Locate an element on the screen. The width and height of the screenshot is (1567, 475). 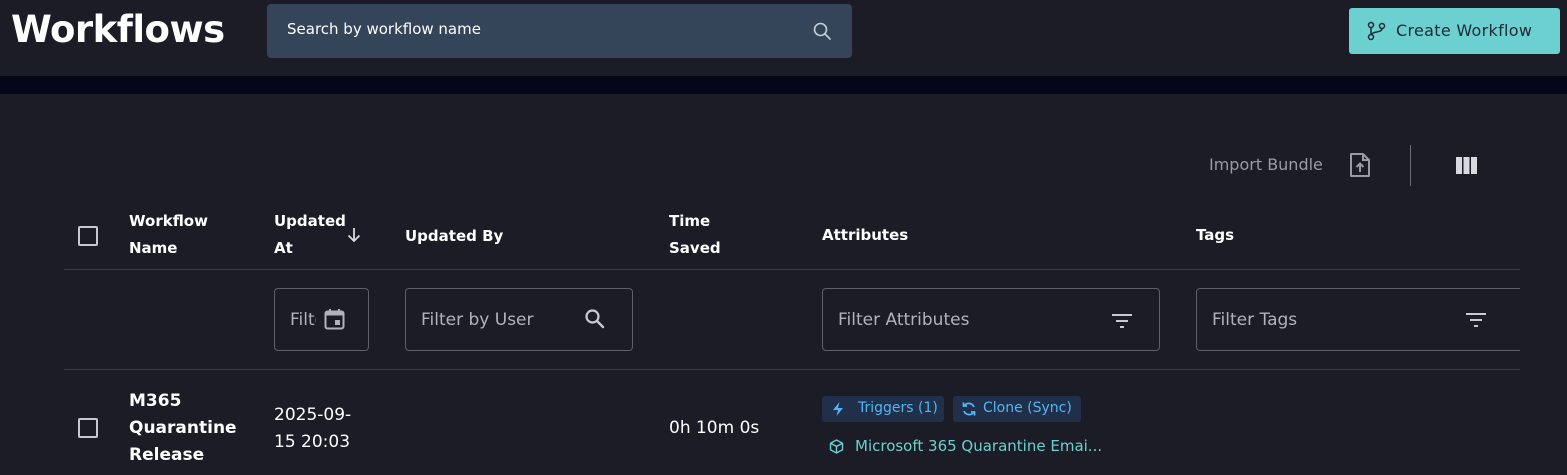
sync-icon is located at coordinates (969, 409).